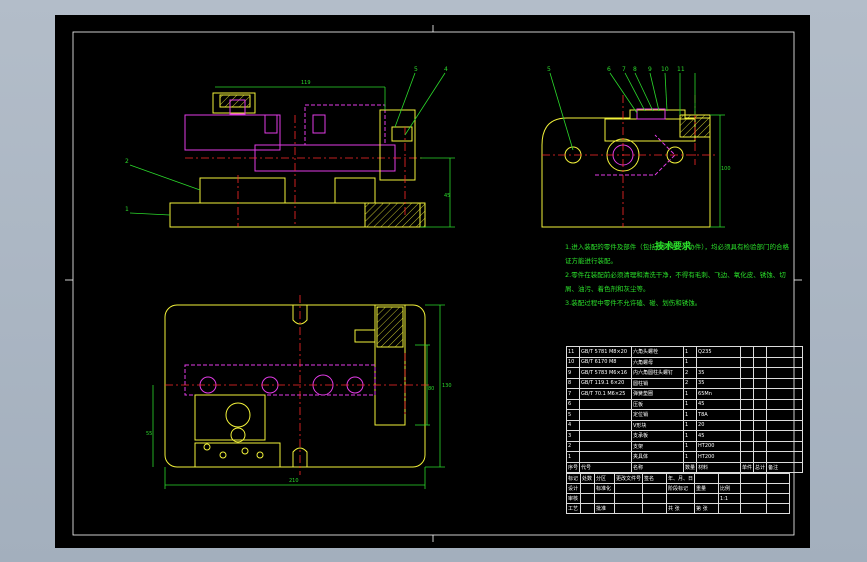  I want to click on bom-cell: 支承板, so click(658, 436).